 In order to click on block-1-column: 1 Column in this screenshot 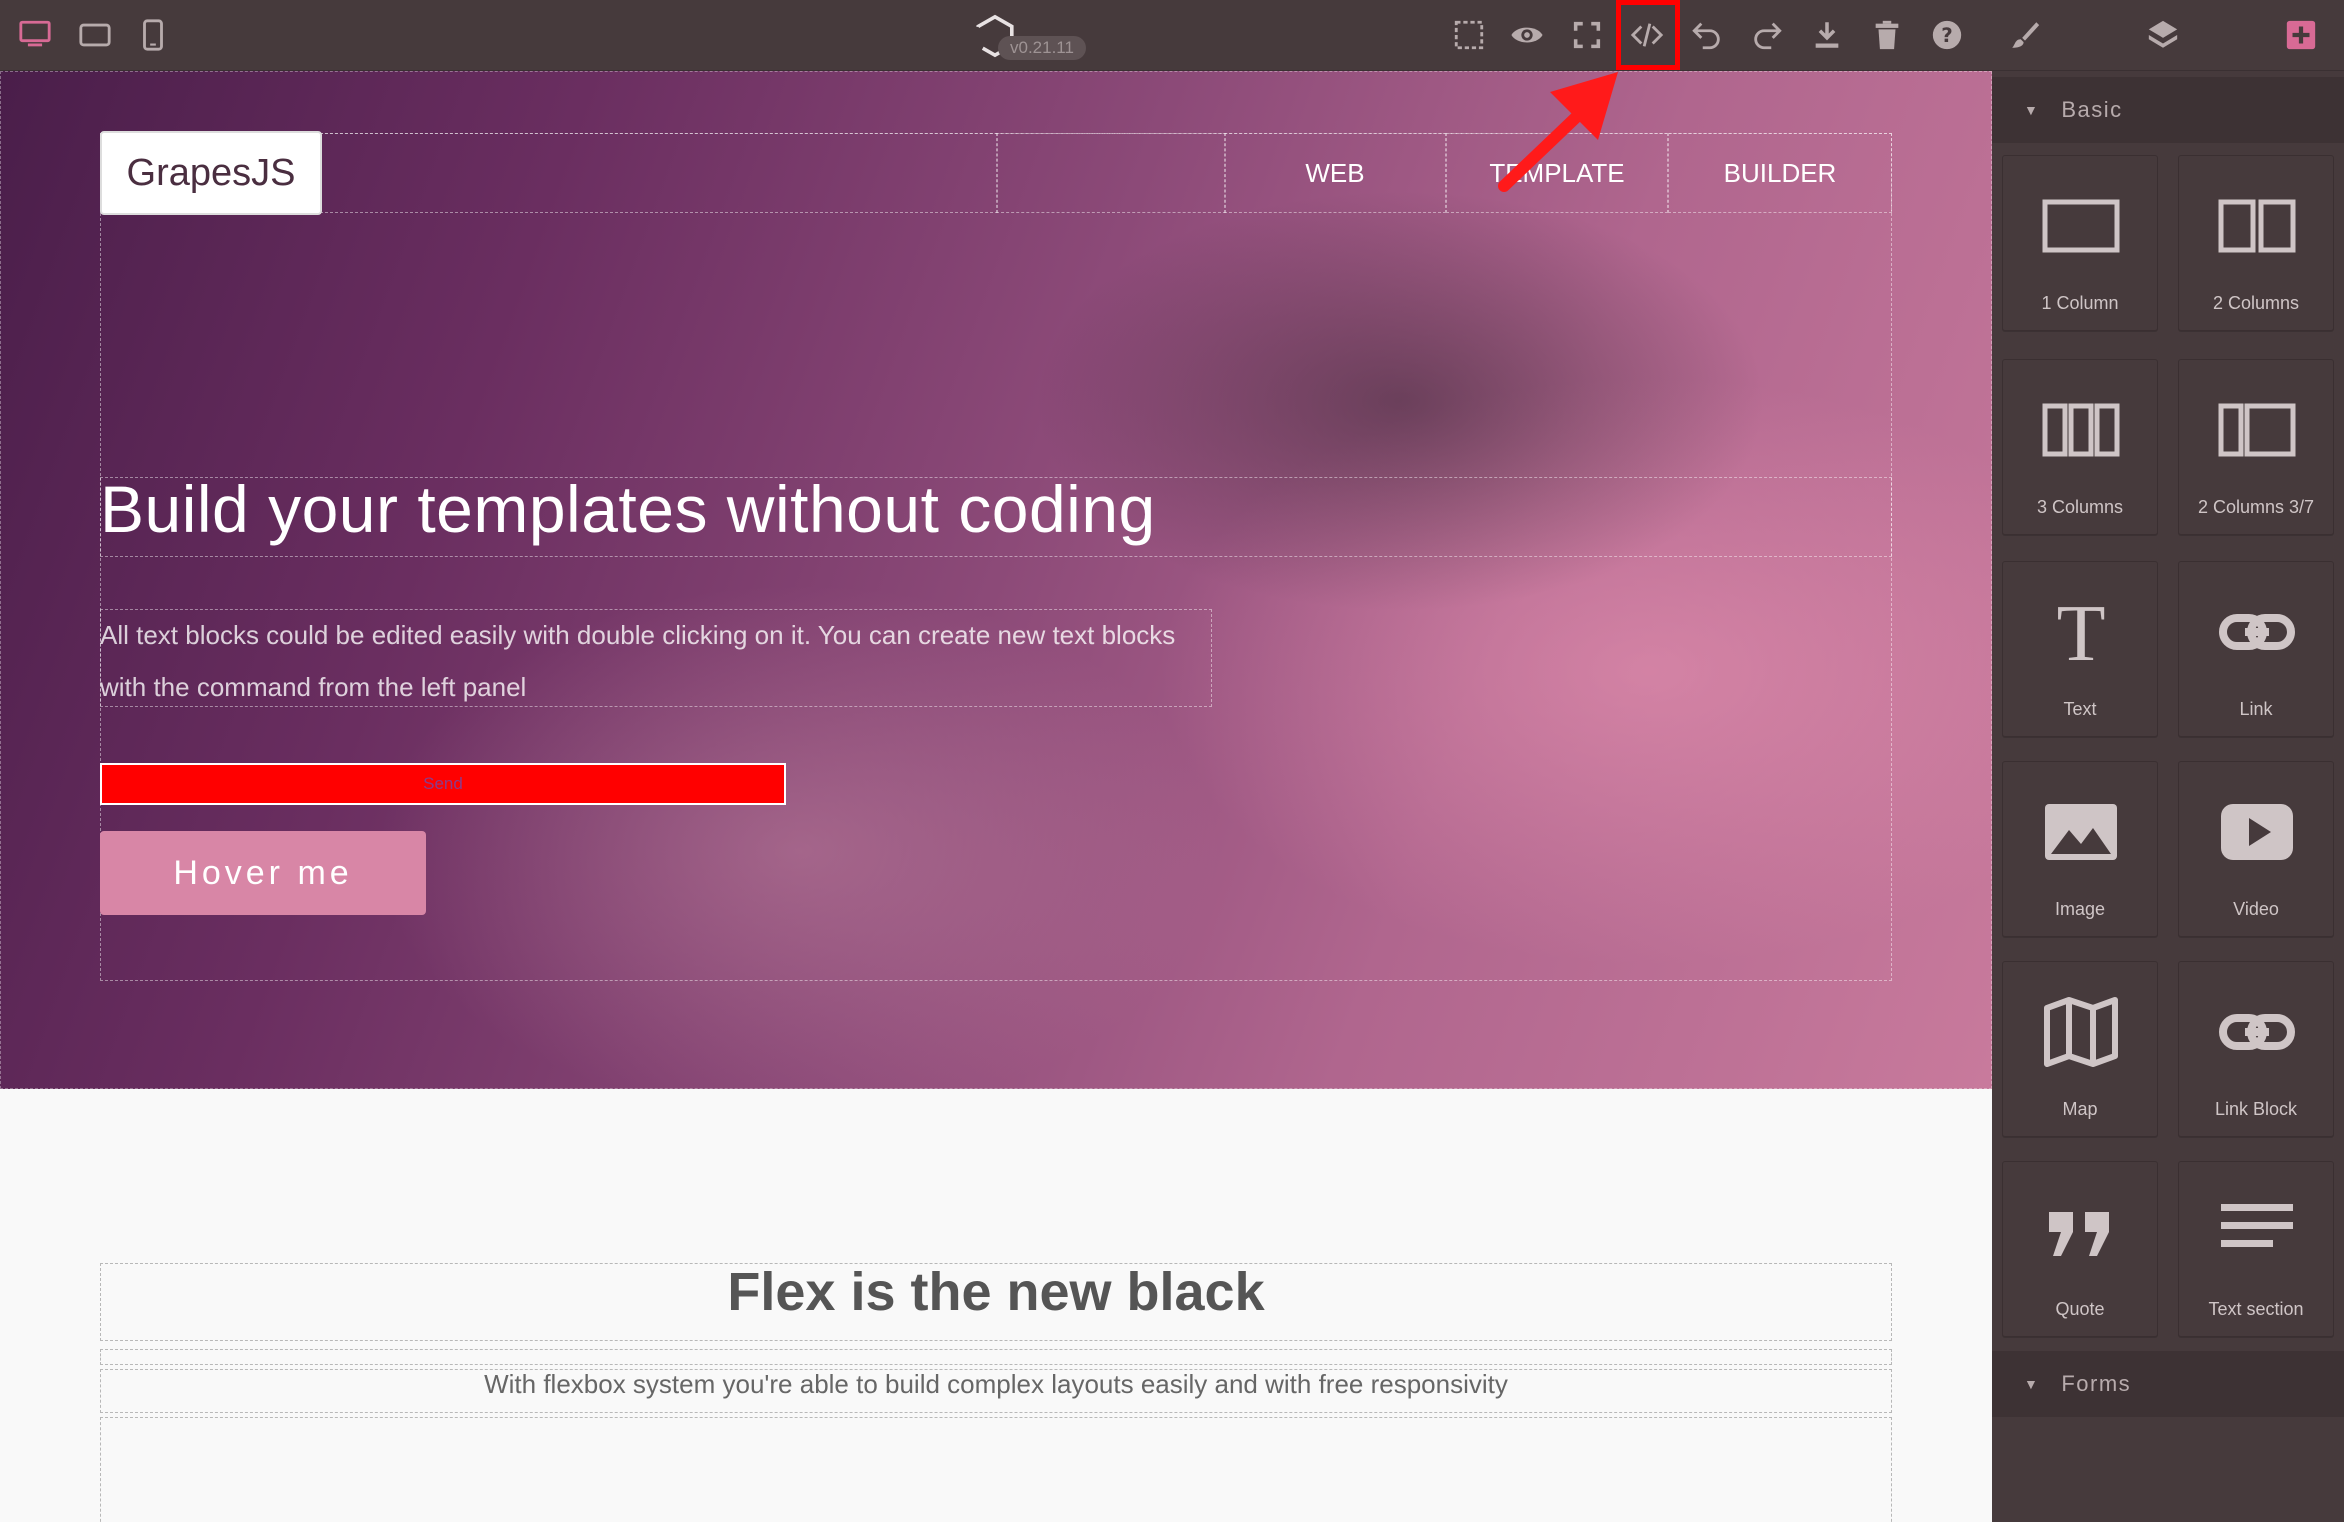, I will do `click(2080, 243)`.